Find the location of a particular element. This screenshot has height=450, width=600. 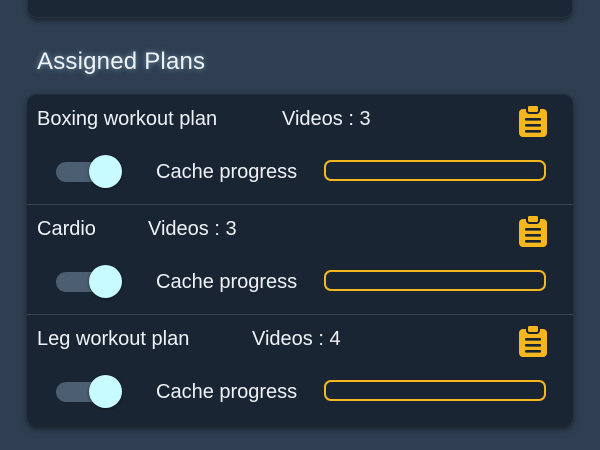

previous-card is located at coordinates (300, 9).